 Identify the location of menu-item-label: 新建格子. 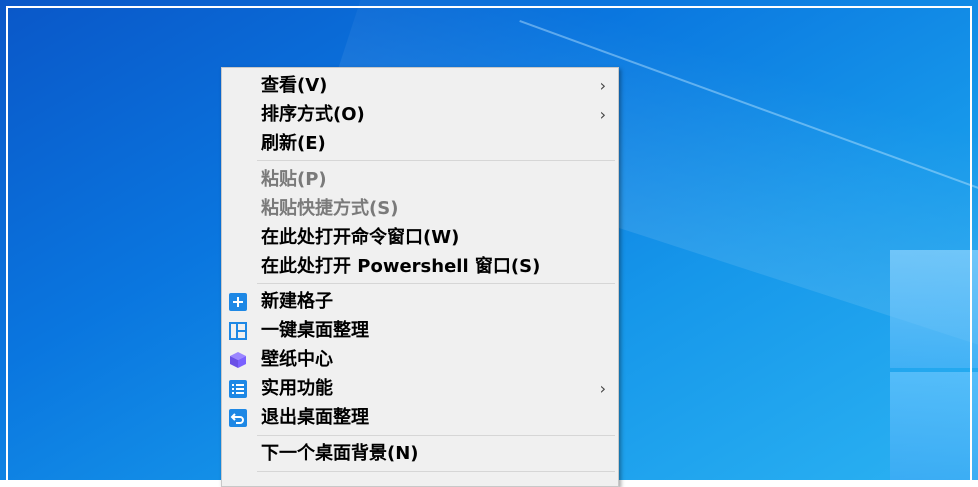
(297, 301).